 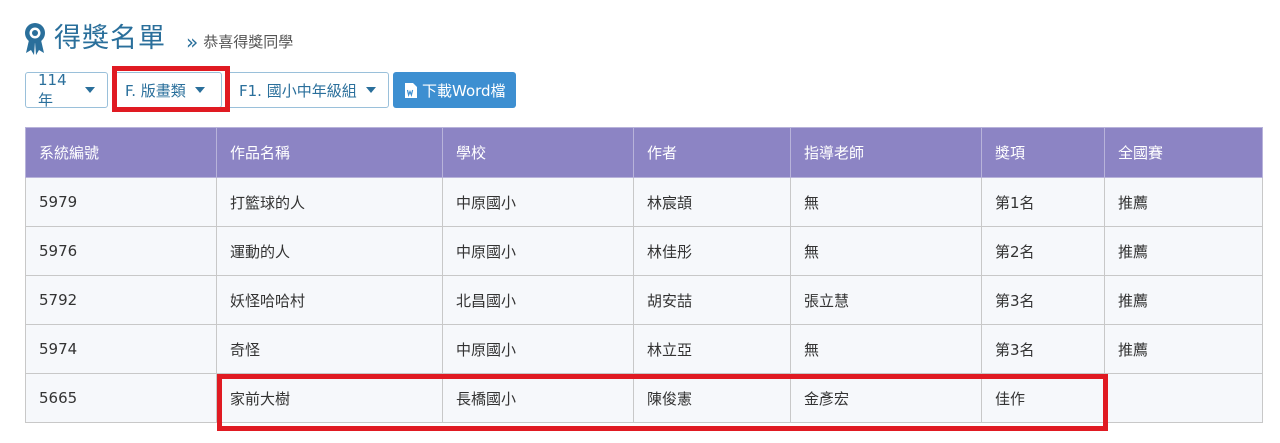 What do you see at coordinates (192, 42) in the screenshot?
I see `double-chevron-icon: »` at bounding box center [192, 42].